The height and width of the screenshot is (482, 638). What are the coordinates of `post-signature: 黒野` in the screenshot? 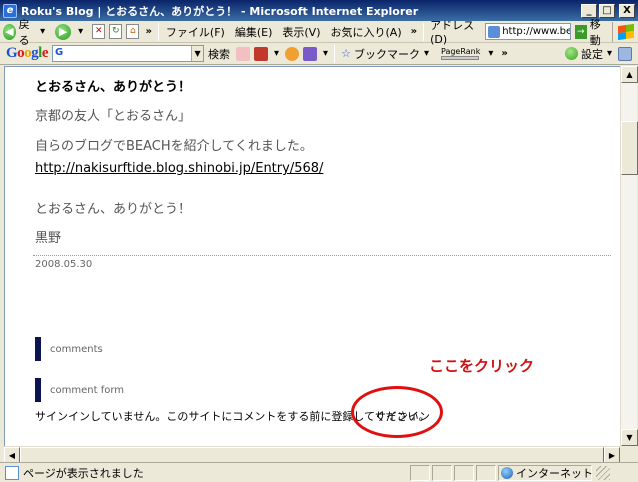 It's located at (48, 238).